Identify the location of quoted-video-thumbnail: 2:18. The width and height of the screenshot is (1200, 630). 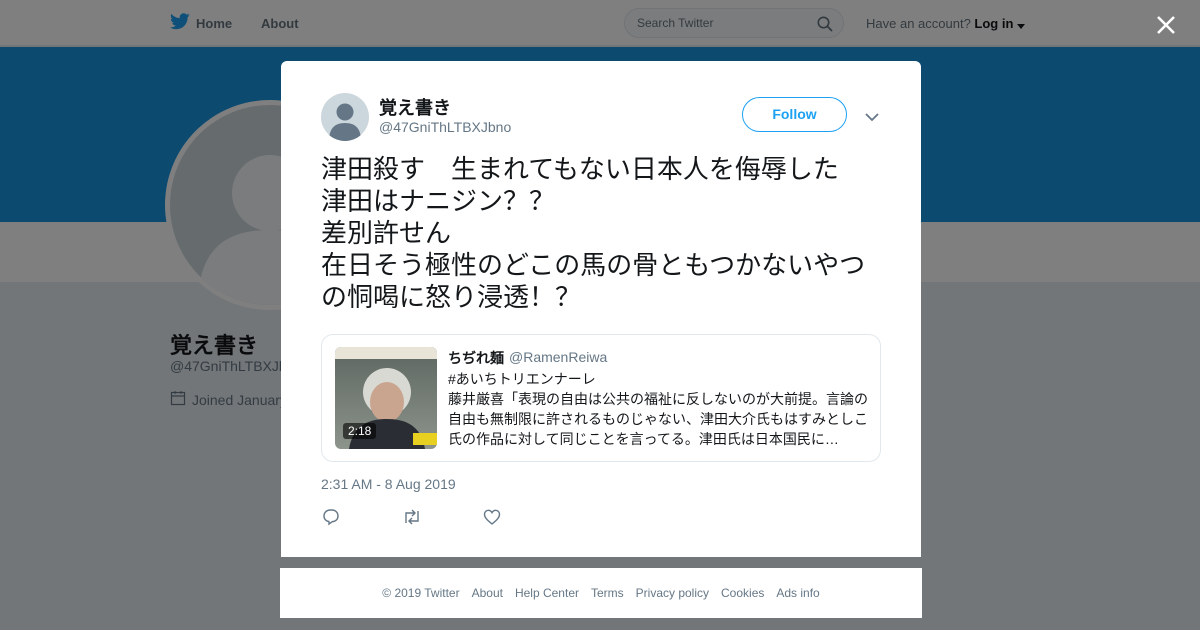
(386, 398).